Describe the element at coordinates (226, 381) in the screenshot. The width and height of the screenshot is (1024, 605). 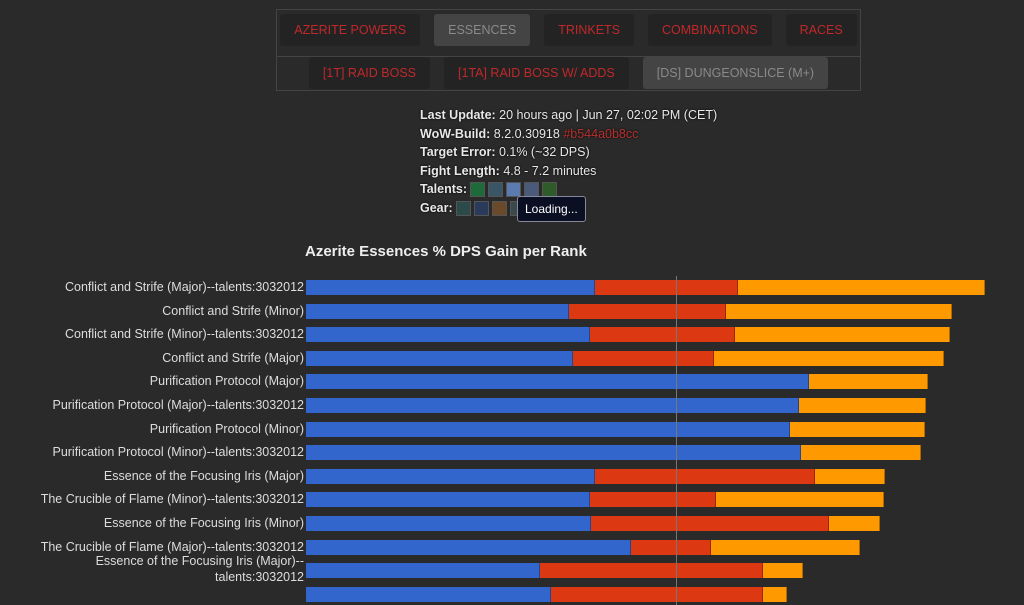
I see `bar-label: Purification Protocol (Major)` at that location.